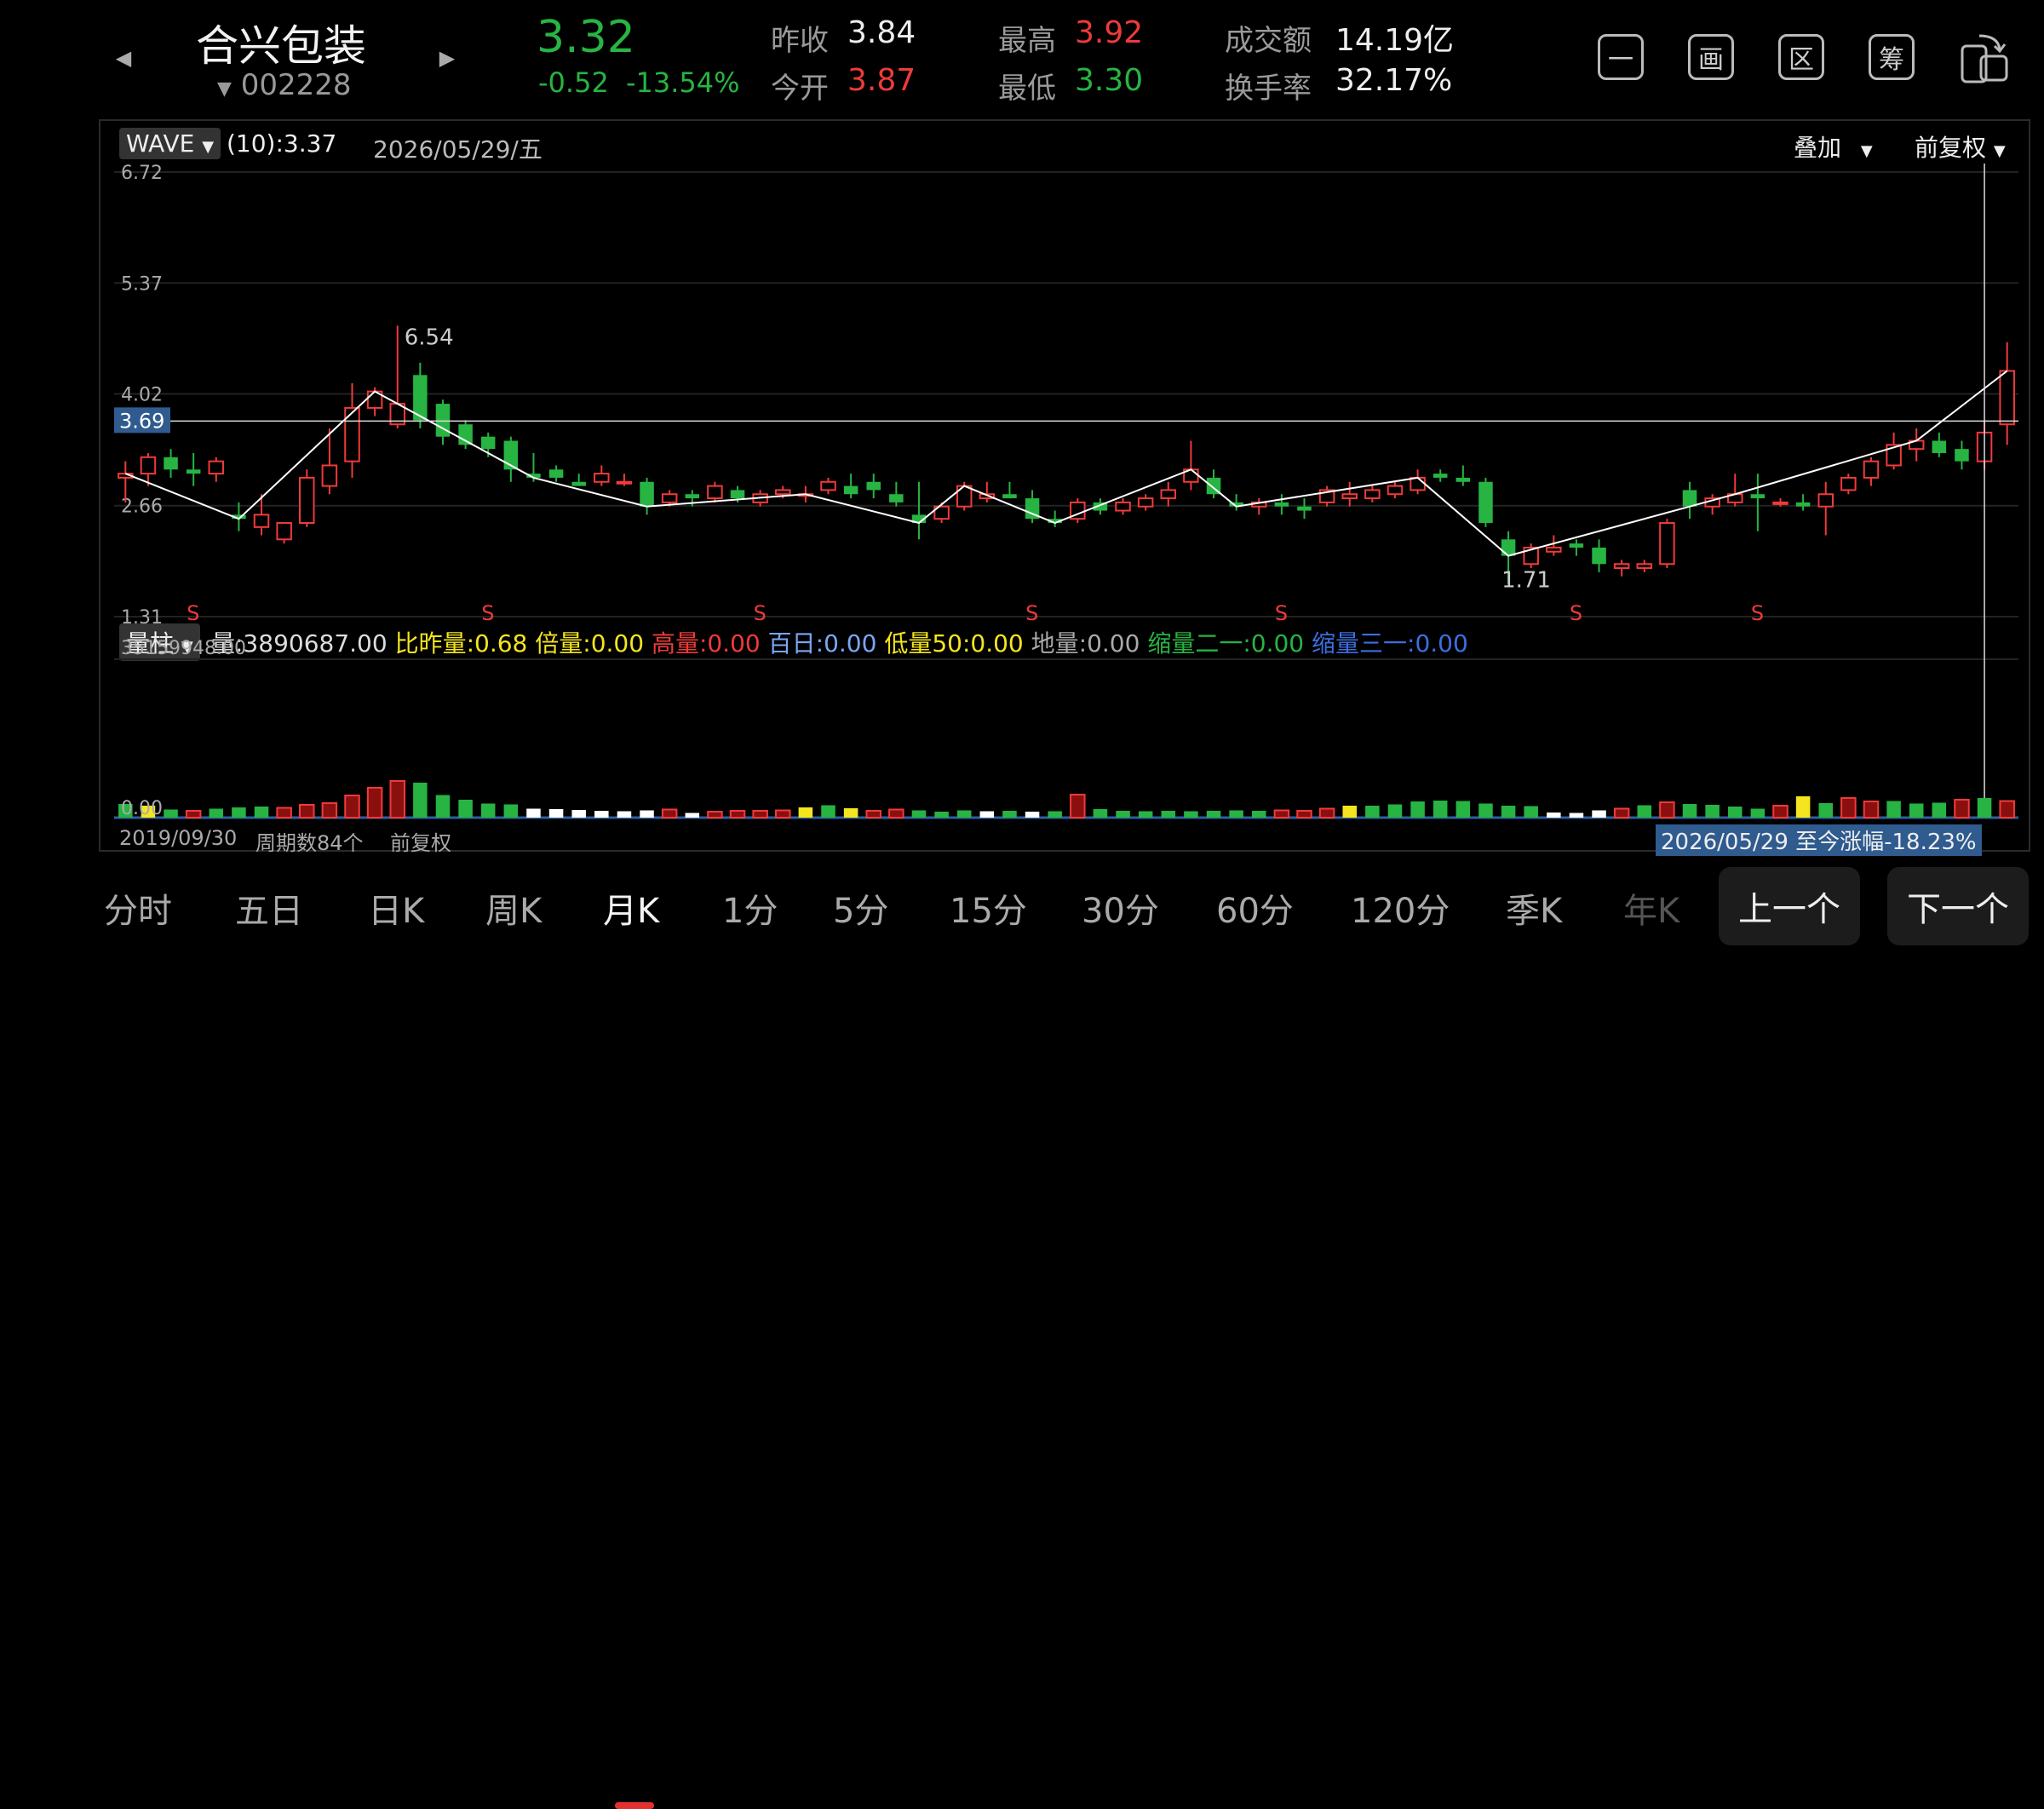  Describe the element at coordinates (1400, 908) in the screenshot. I see `tab-120min: 120分` at that location.